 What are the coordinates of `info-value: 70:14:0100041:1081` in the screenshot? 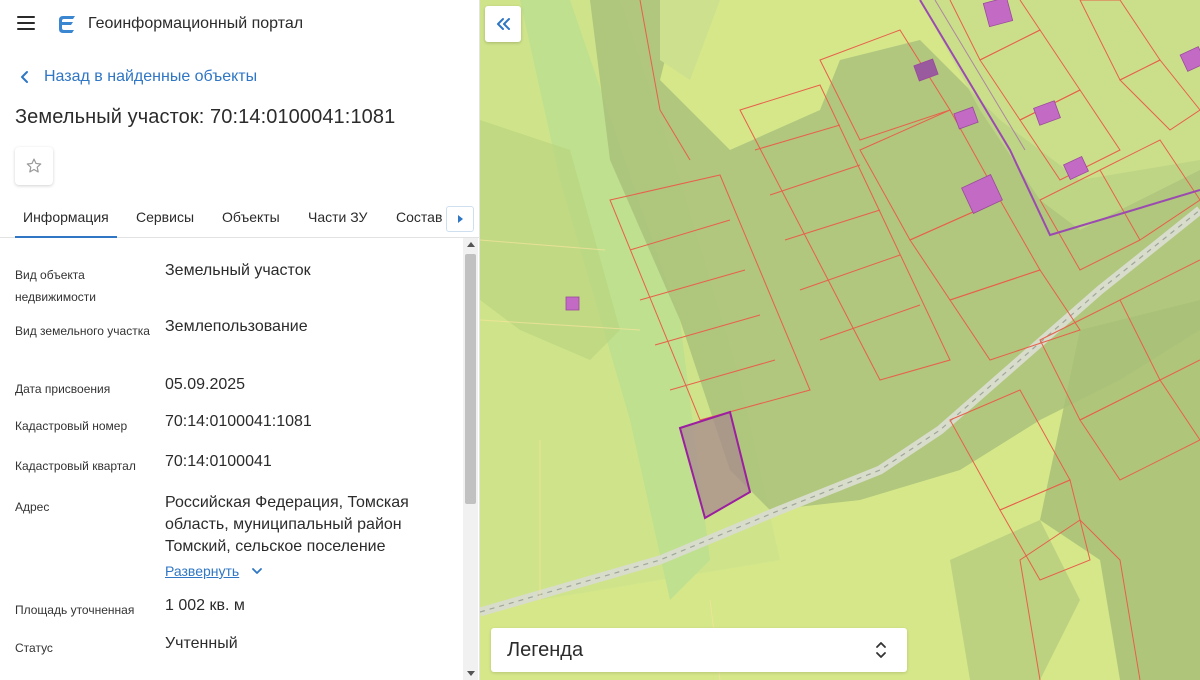 It's located at (238, 421).